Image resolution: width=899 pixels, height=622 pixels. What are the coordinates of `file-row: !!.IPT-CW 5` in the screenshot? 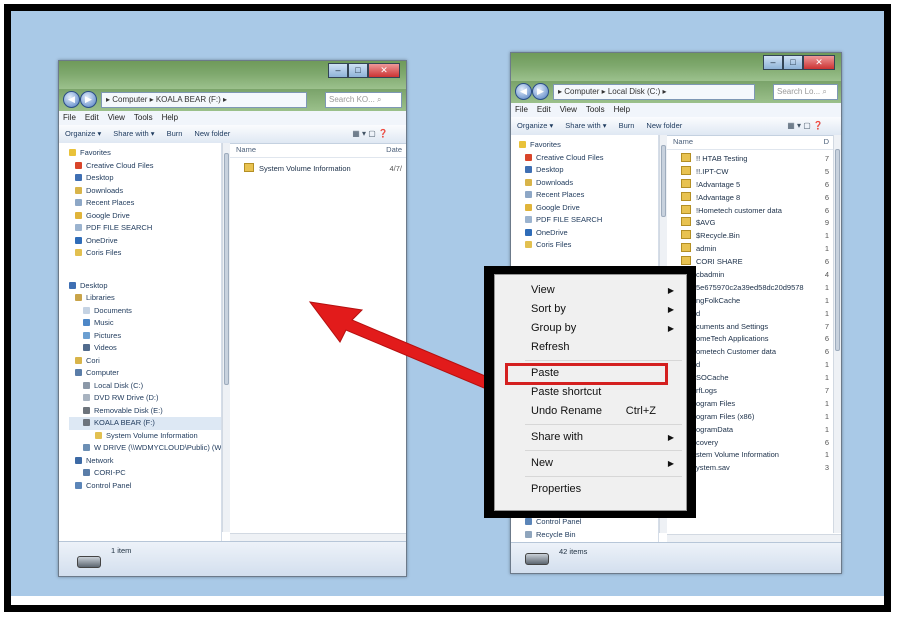 It's located at (750, 172).